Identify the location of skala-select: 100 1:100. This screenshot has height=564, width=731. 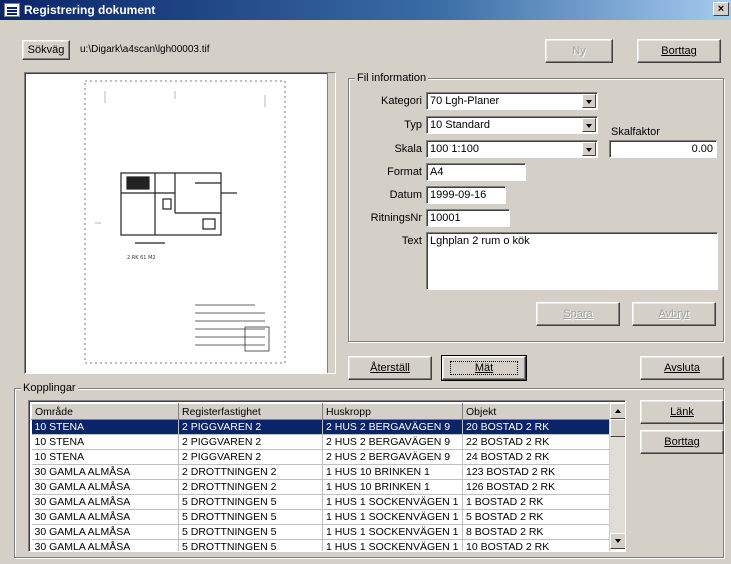
(512, 149).